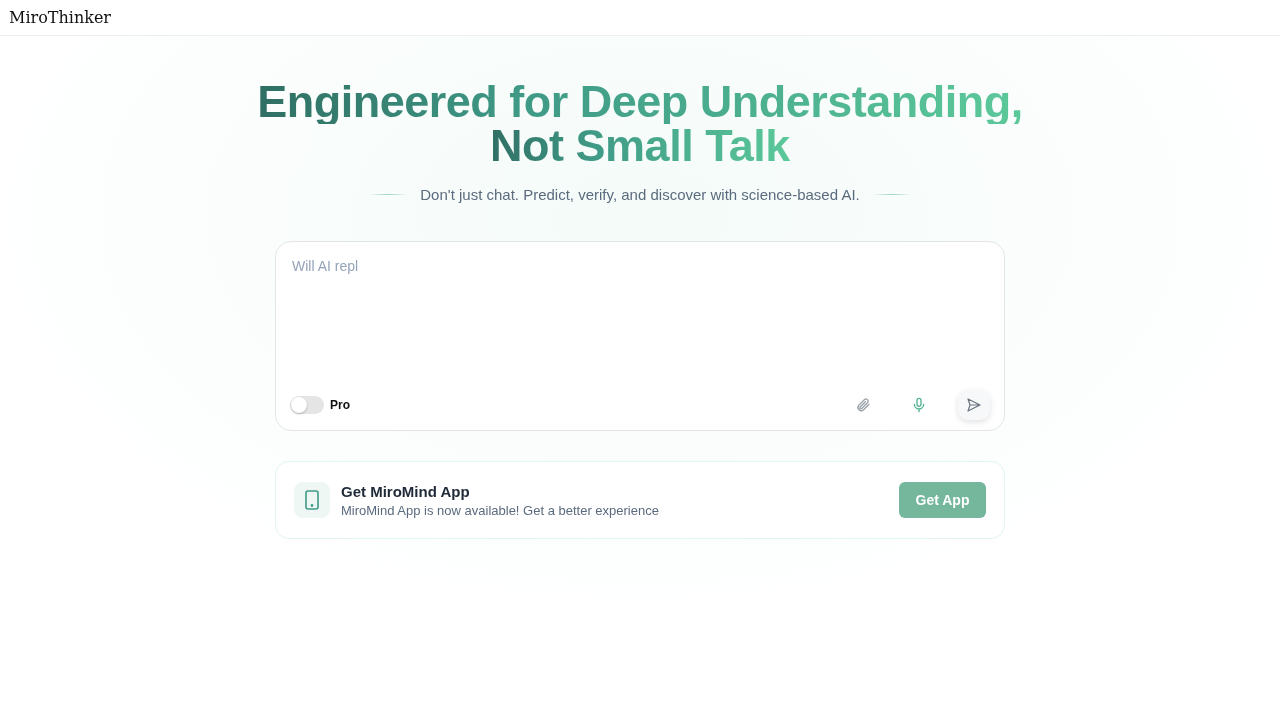  I want to click on microphone-icon, so click(919, 405).